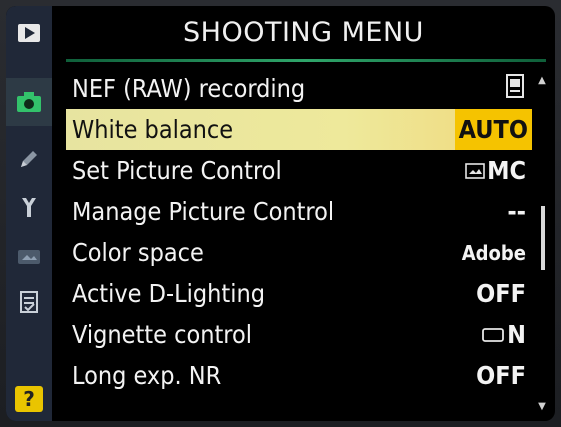 The height and width of the screenshot is (427, 561). Describe the element at coordinates (169, 293) in the screenshot. I see `menu-item-label: Active D-Lighting` at that location.